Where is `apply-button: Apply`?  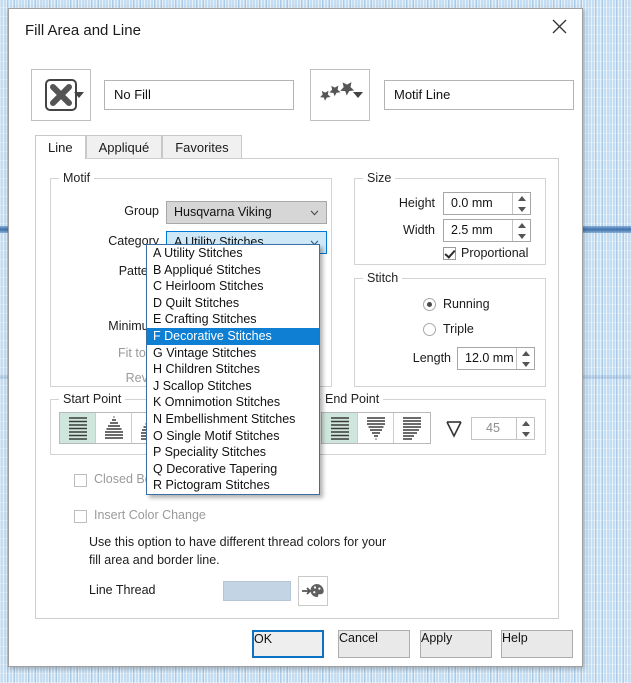 apply-button: Apply is located at coordinates (456, 644).